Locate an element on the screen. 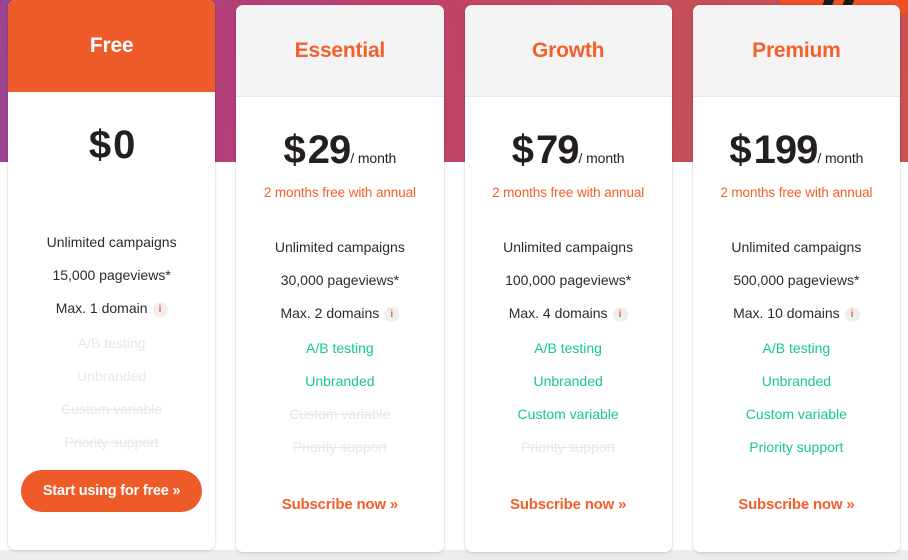  feature-item: 30,000 pageviews* is located at coordinates (339, 279).